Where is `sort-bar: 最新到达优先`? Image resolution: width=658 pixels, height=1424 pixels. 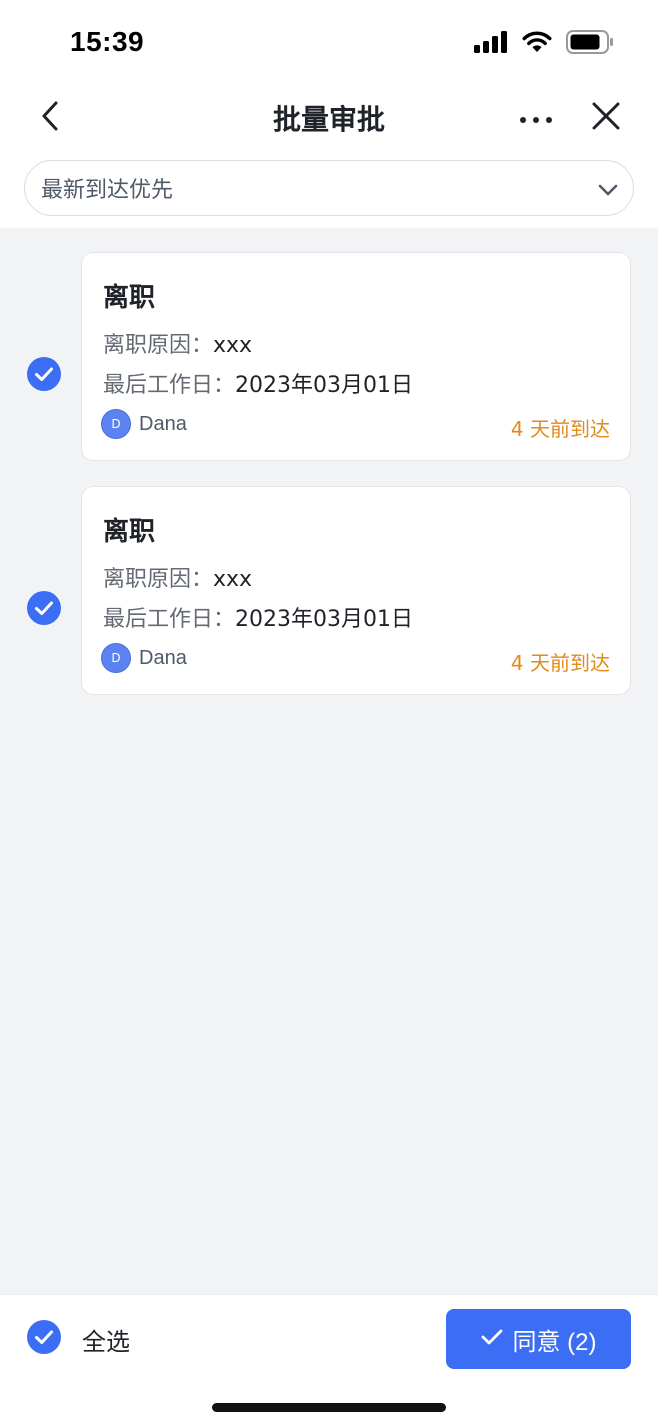 sort-bar: 最新到达优先 is located at coordinates (329, 188).